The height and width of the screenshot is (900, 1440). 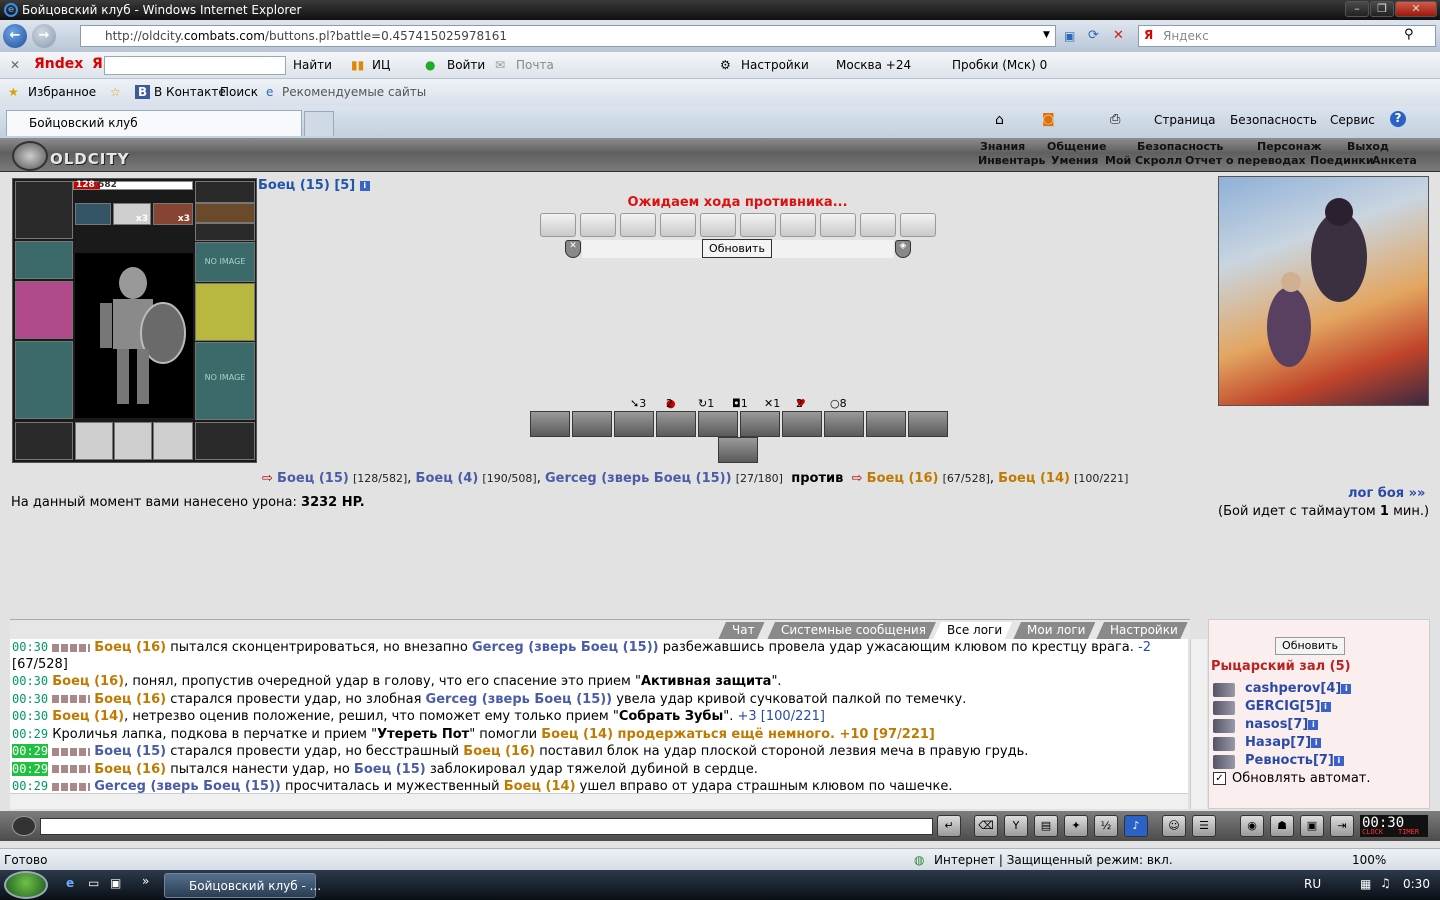 I want to click on tab-all-logs: Все логи, so click(x=972, y=631).